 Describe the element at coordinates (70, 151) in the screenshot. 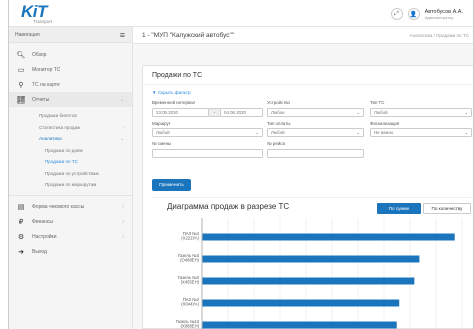

I see `sidebar-subitem-sales-by-day: Продажи по дням` at that location.